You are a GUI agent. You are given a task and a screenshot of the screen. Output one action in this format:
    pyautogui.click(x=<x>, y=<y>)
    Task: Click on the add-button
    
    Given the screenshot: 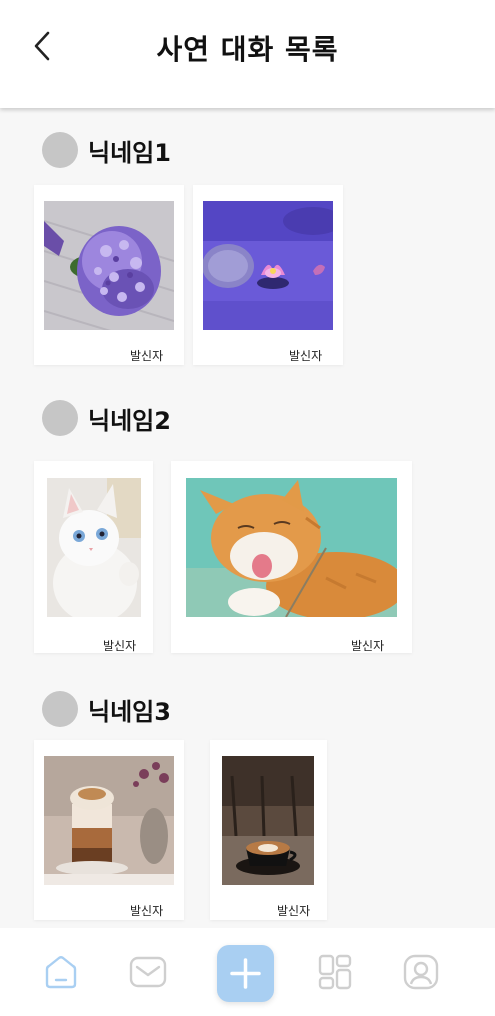 What is the action you would take?
    pyautogui.click(x=245, y=973)
    